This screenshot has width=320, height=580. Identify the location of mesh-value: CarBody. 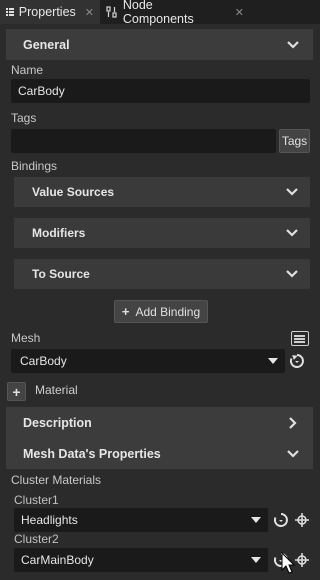
(43, 361).